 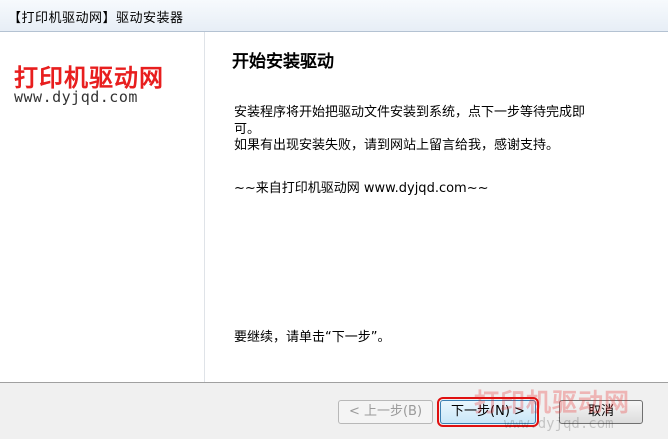 I want to click on failure-note-text: 如果有出现安装失败，请到网站上留言给我，感谢支持。, so click(x=397, y=145).